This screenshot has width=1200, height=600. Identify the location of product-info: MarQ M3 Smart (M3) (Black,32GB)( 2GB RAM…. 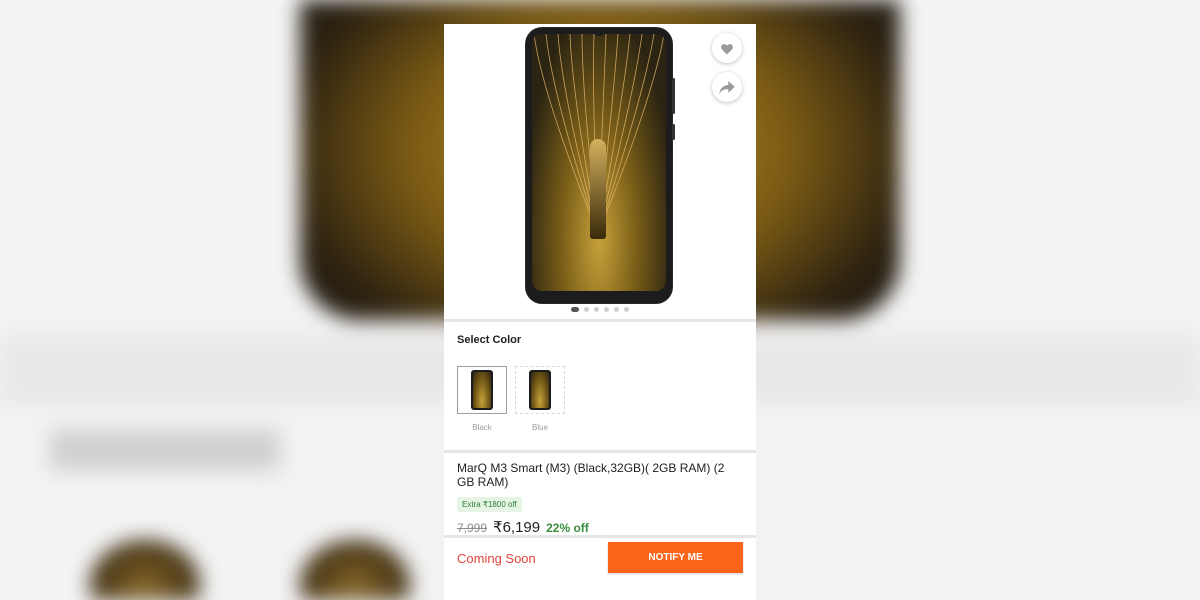
(600, 496).